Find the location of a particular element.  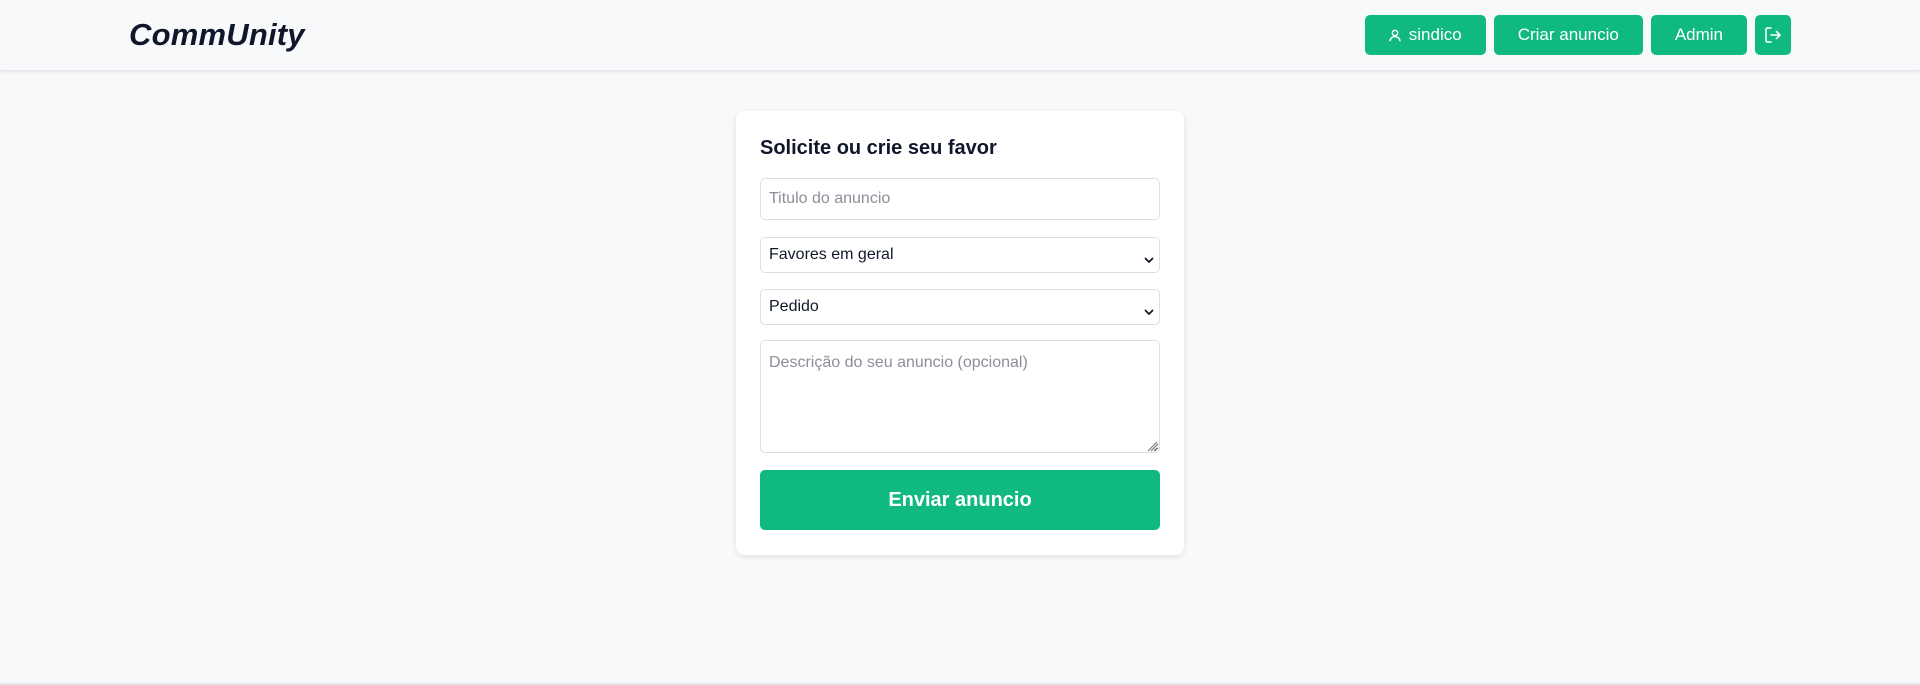

admin-button: Admin is located at coordinates (1698, 35).